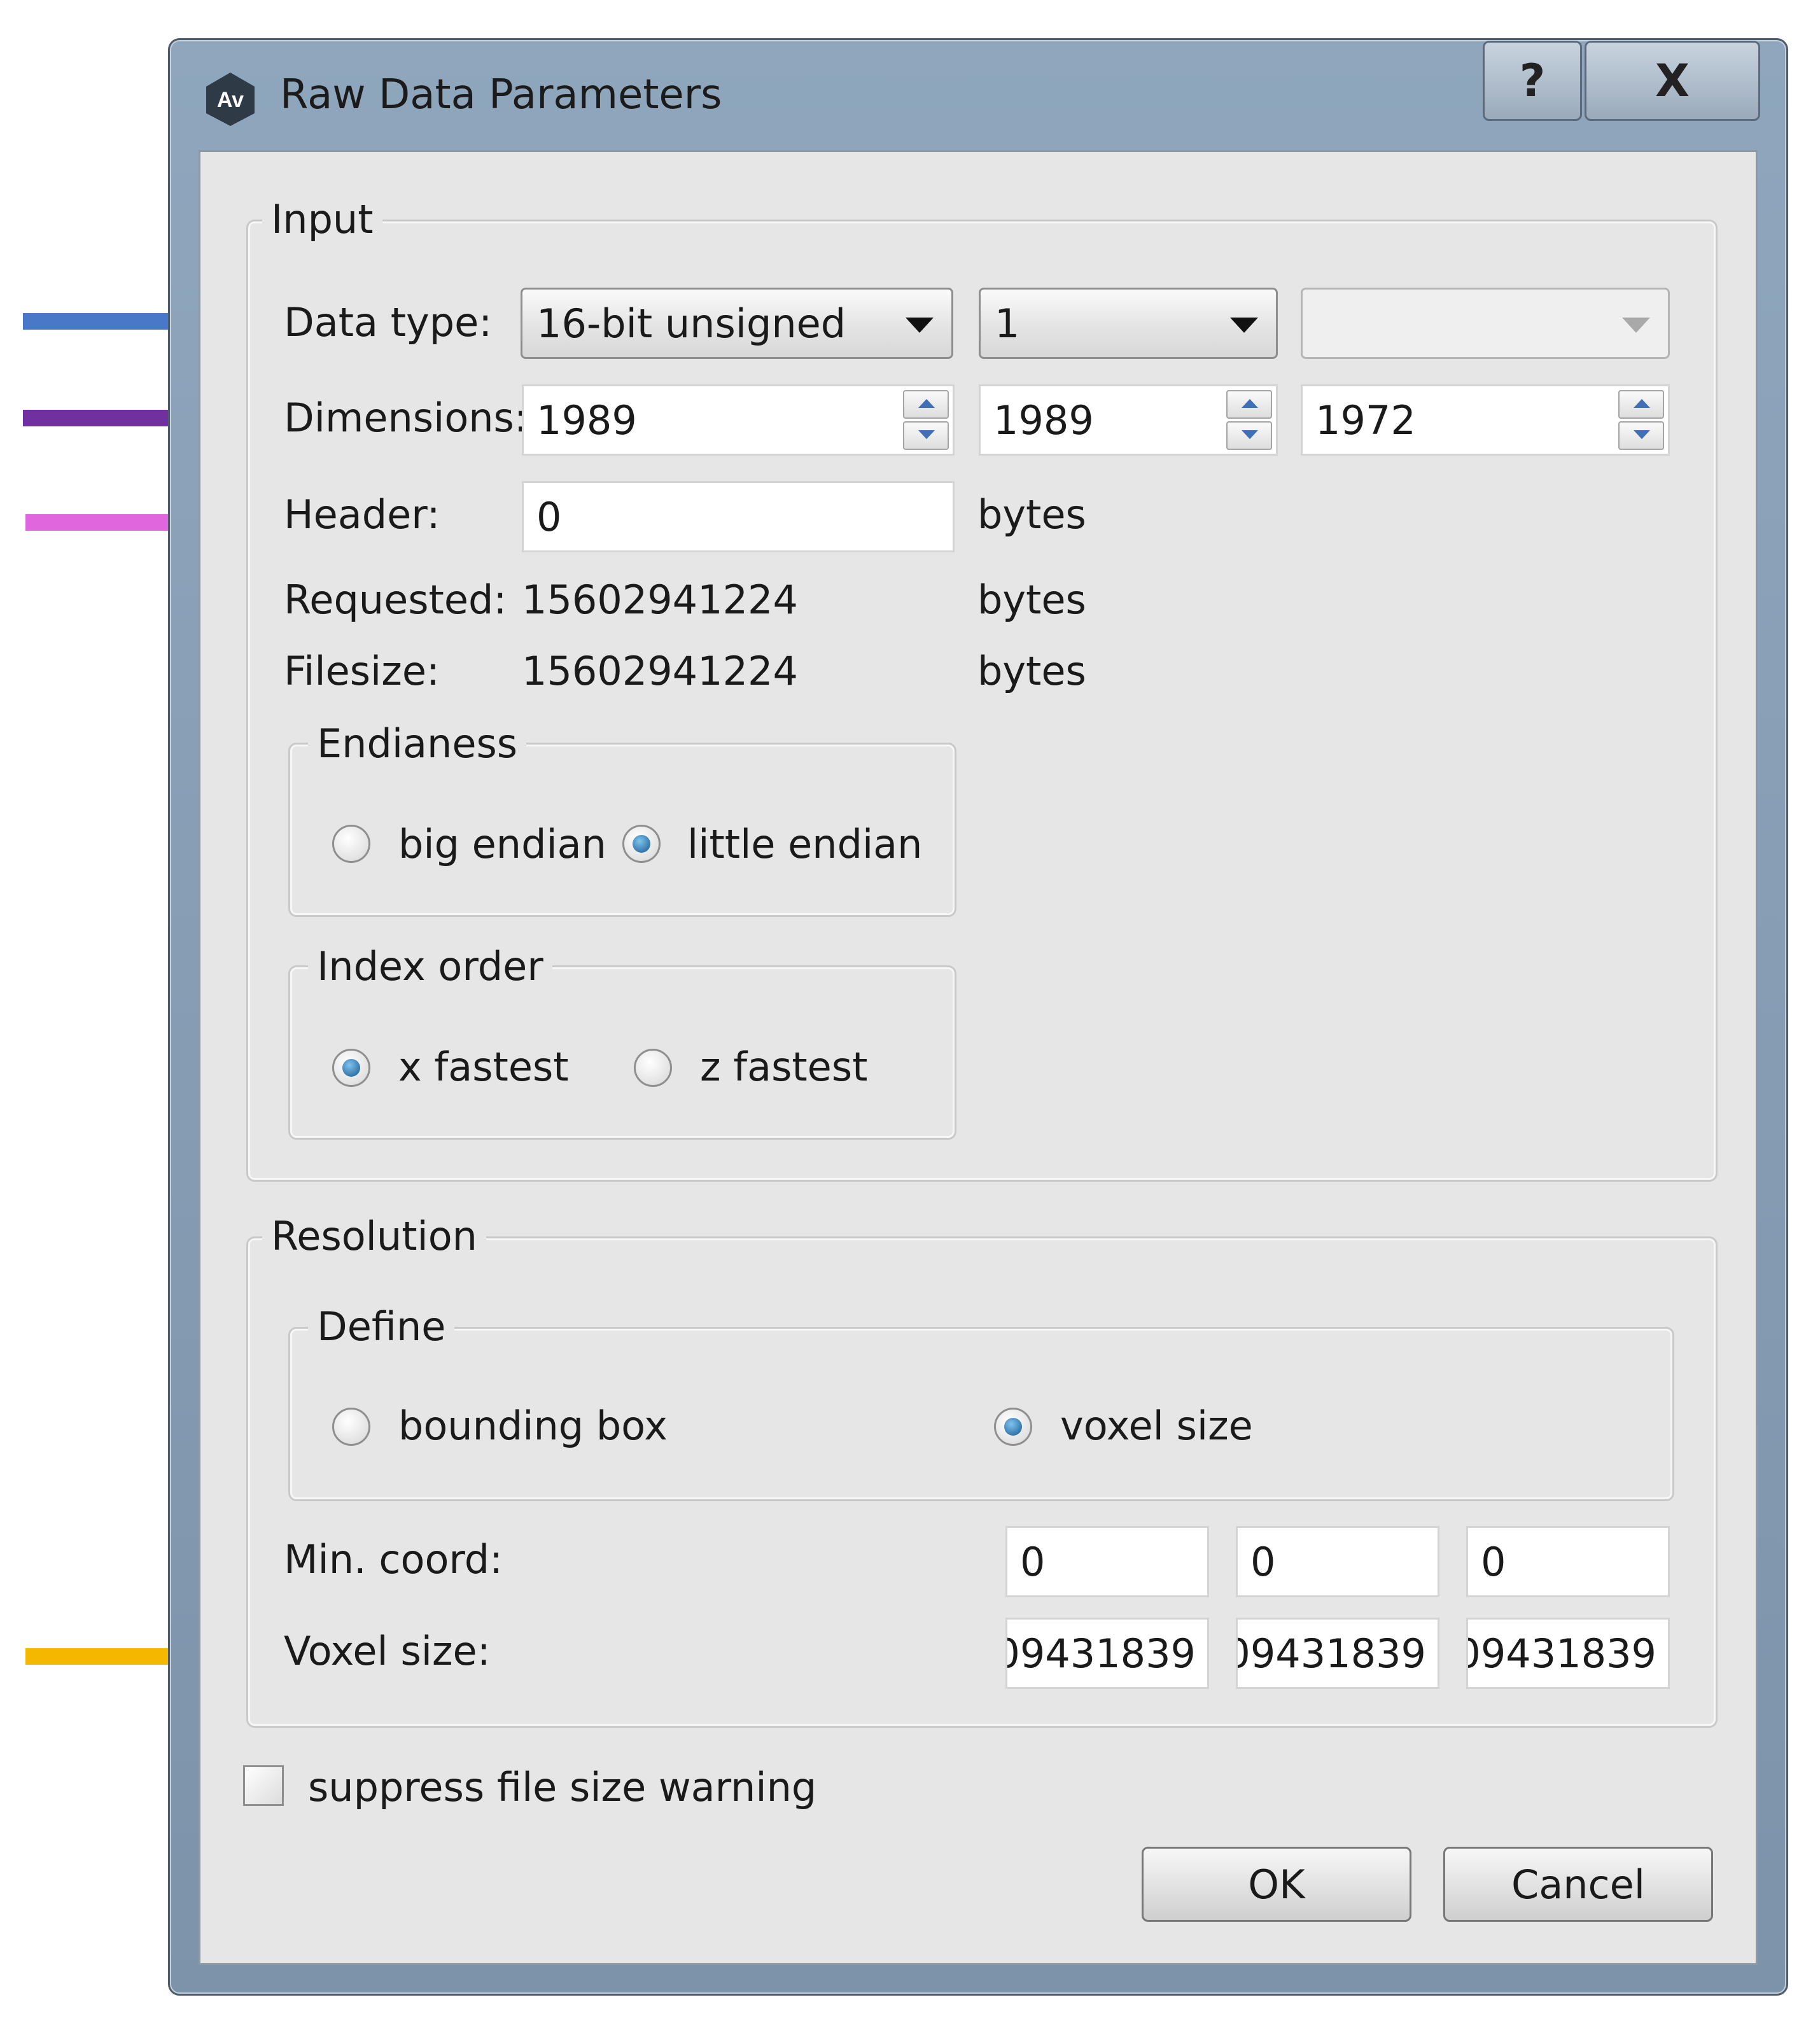 This screenshot has width=1820, height=2023. What do you see at coordinates (351, 1427) in the screenshot?
I see `bounding-box-radio` at bounding box center [351, 1427].